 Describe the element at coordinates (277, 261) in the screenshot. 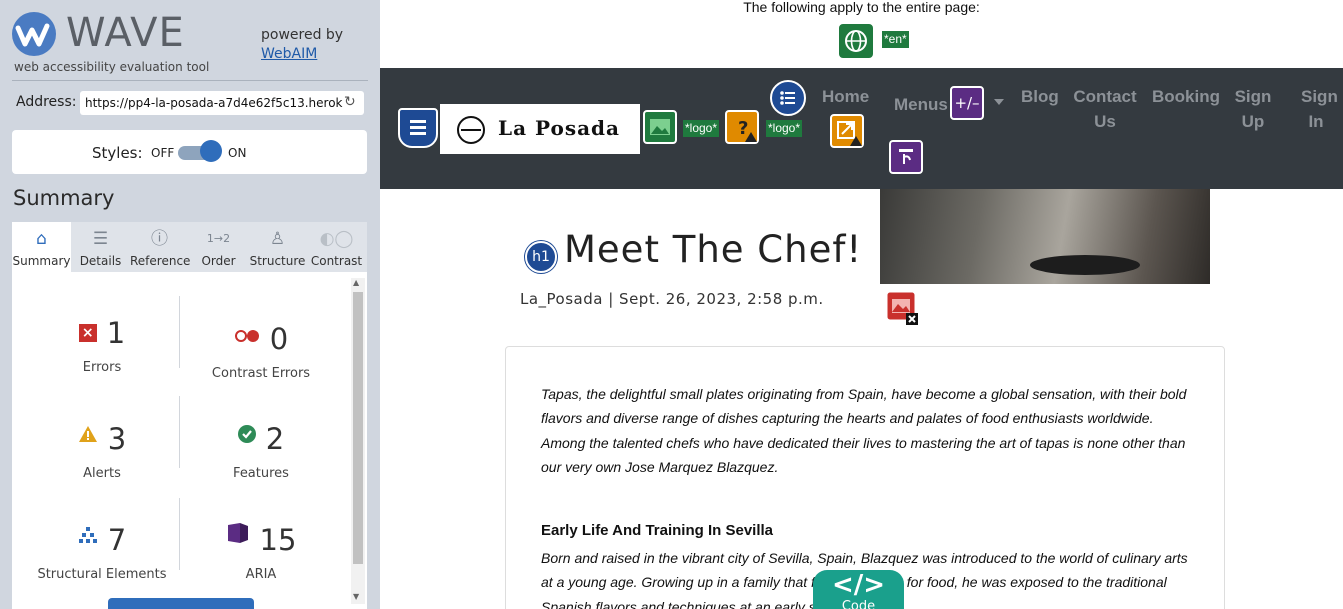

I see `tab-label: Structure` at that location.